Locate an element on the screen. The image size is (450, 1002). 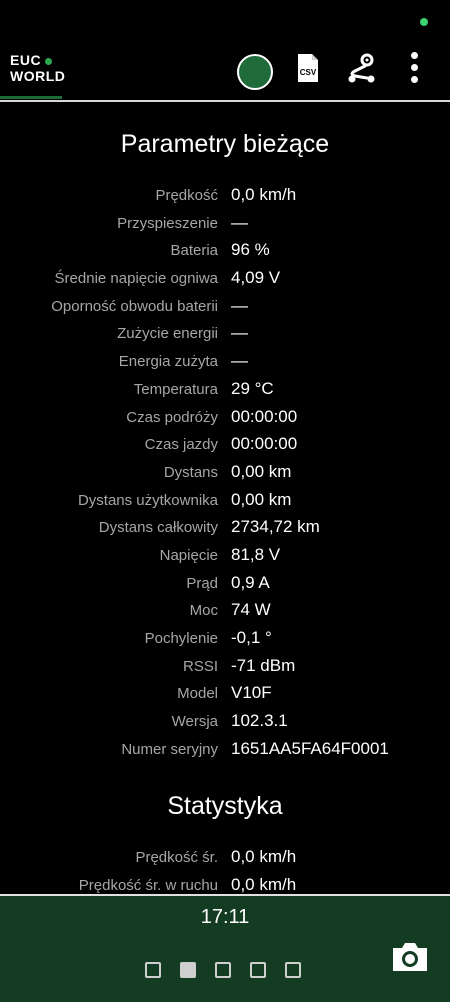
param-value: 29 °C is located at coordinates (252, 388).